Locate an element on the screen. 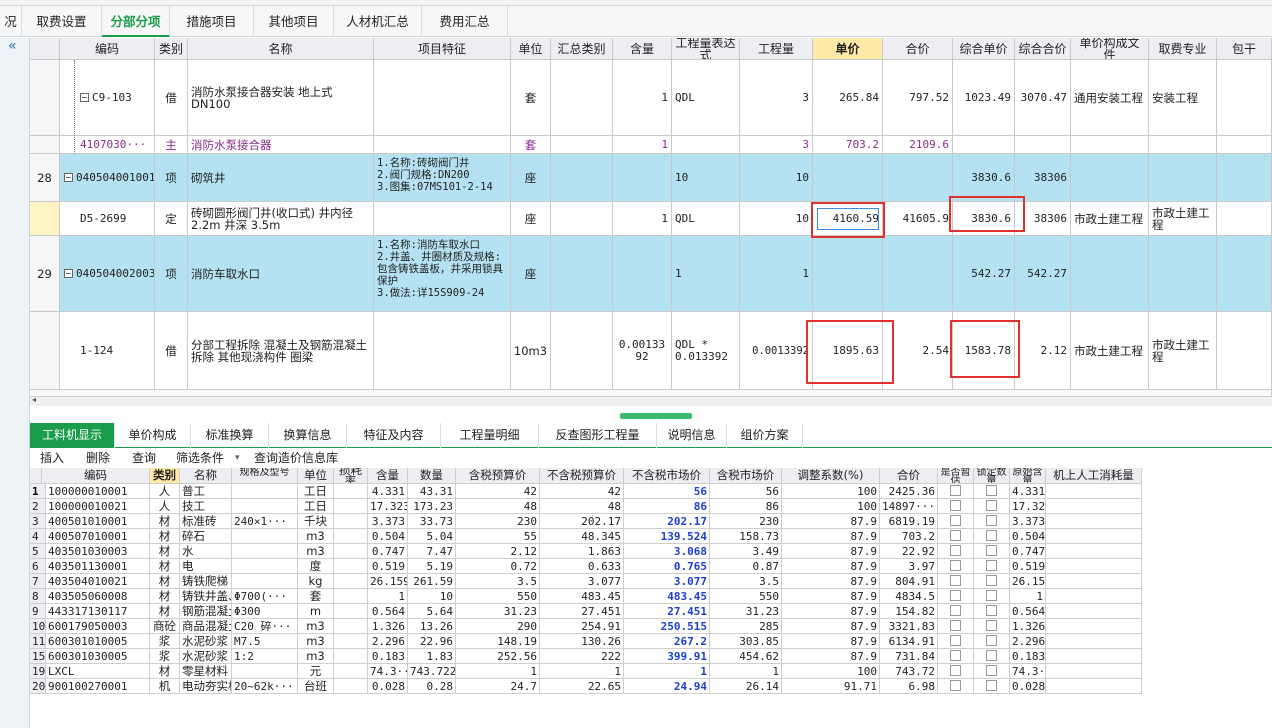 Image resolution: width=1272 pixels, height=728 pixels. lower-header-9: 不含税预算价 is located at coordinates (582, 476).